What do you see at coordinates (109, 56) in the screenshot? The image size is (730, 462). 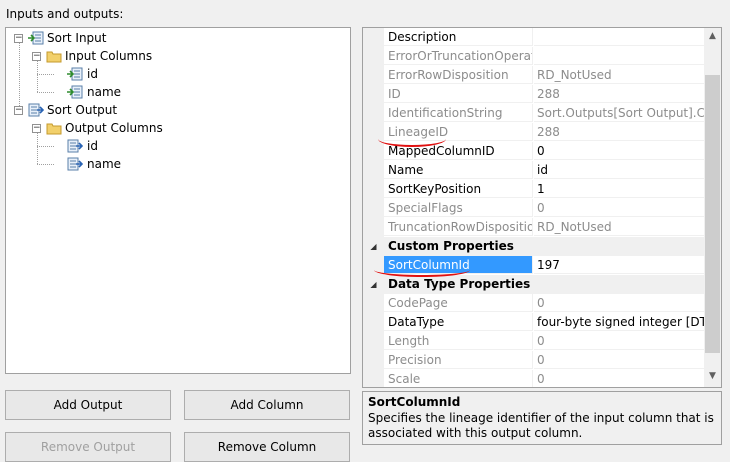 I see `tree-label: Input Columns` at bounding box center [109, 56].